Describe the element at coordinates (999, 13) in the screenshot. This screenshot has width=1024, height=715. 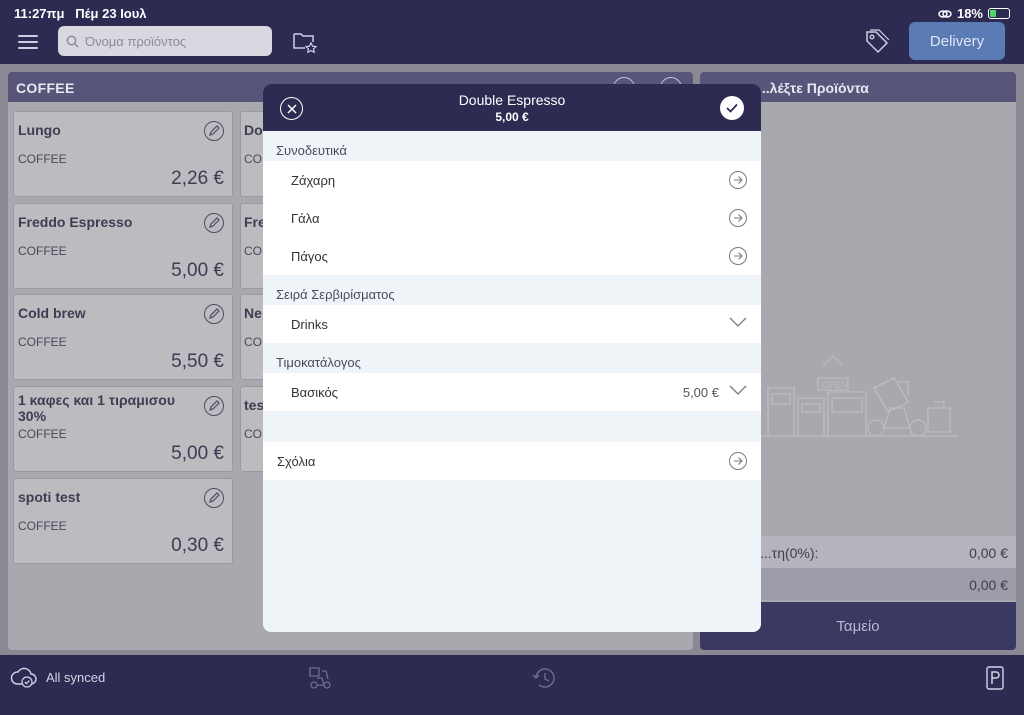
I see `battery-icon` at that location.